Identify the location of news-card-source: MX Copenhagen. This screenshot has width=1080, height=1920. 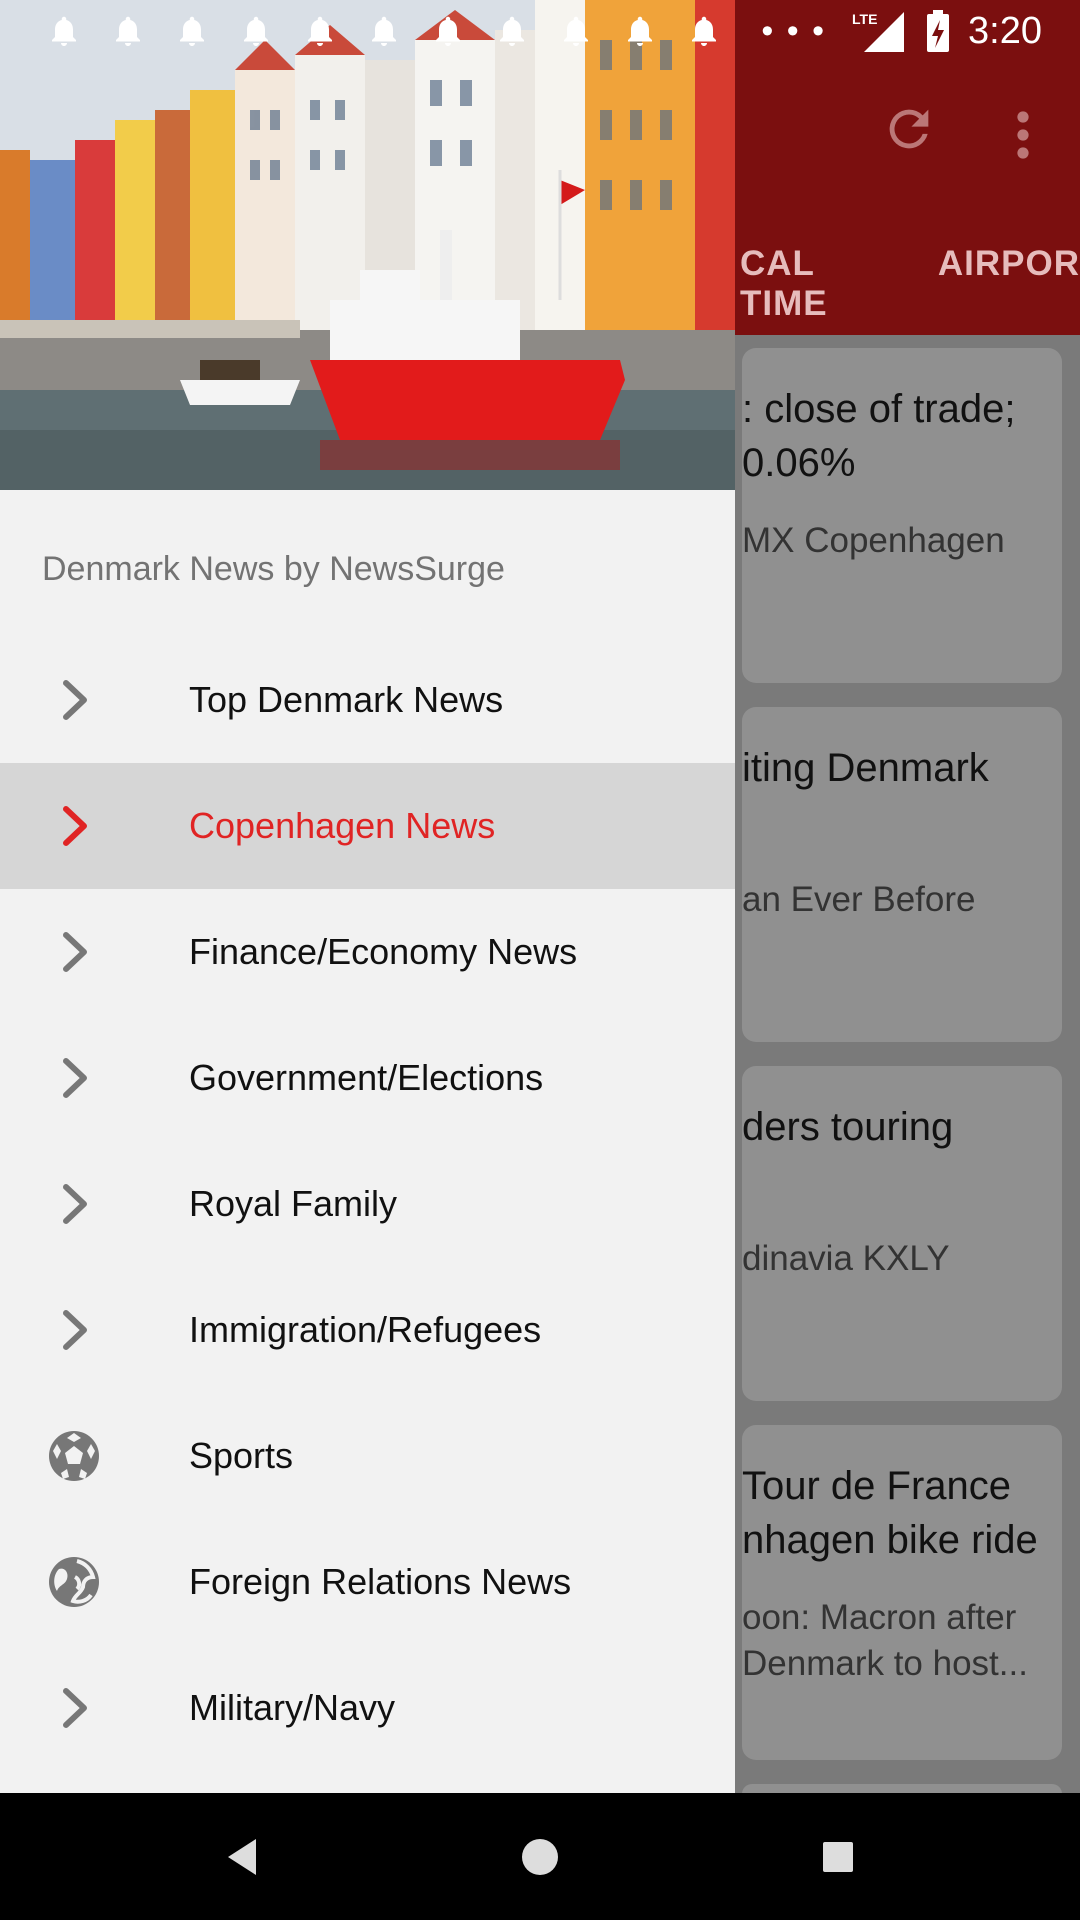
(873, 540).